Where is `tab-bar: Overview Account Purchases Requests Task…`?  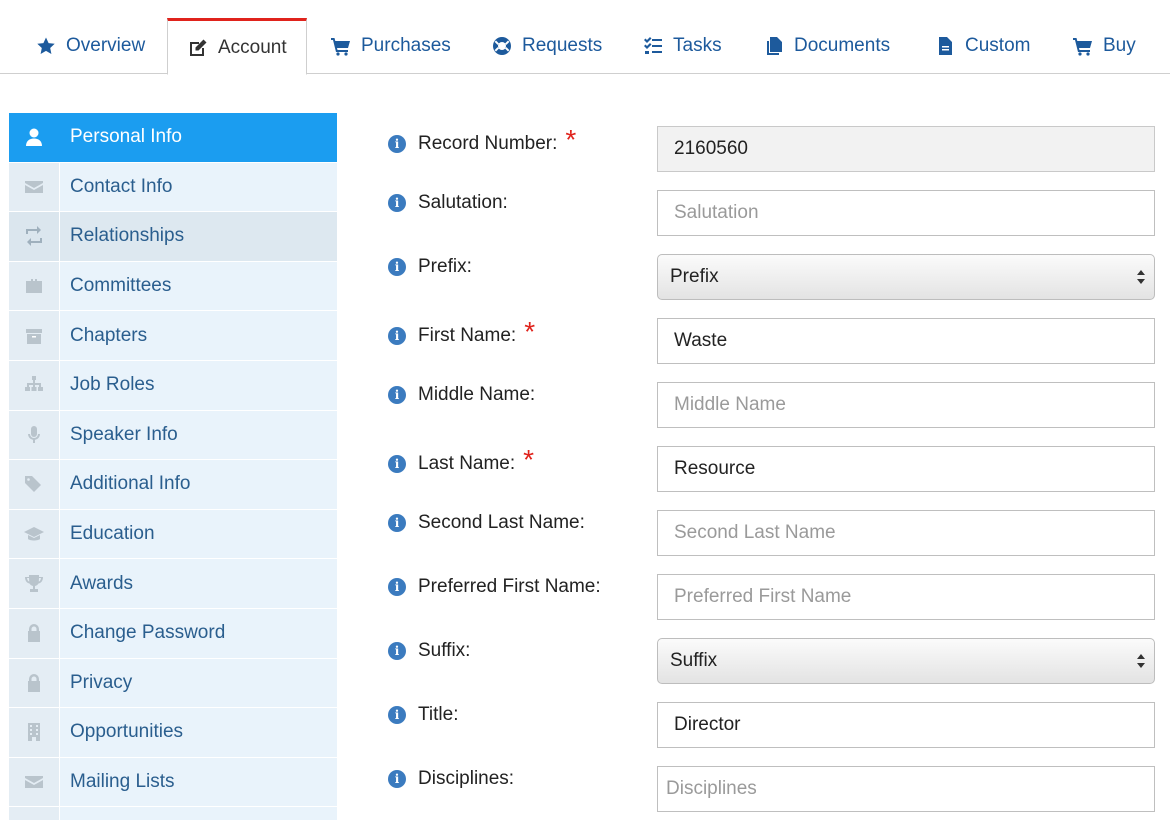 tab-bar: Overview Account Purchases Requests Task… is located at coordinates (585, 37).